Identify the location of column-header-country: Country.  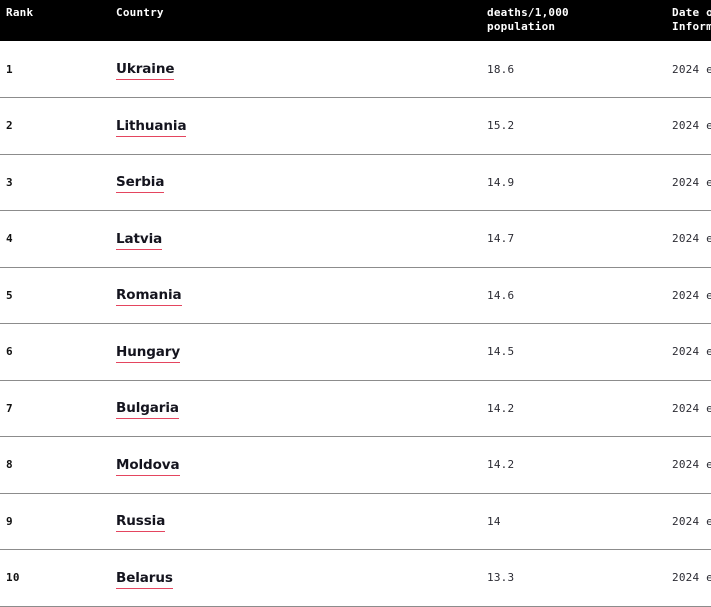
(264, 20).